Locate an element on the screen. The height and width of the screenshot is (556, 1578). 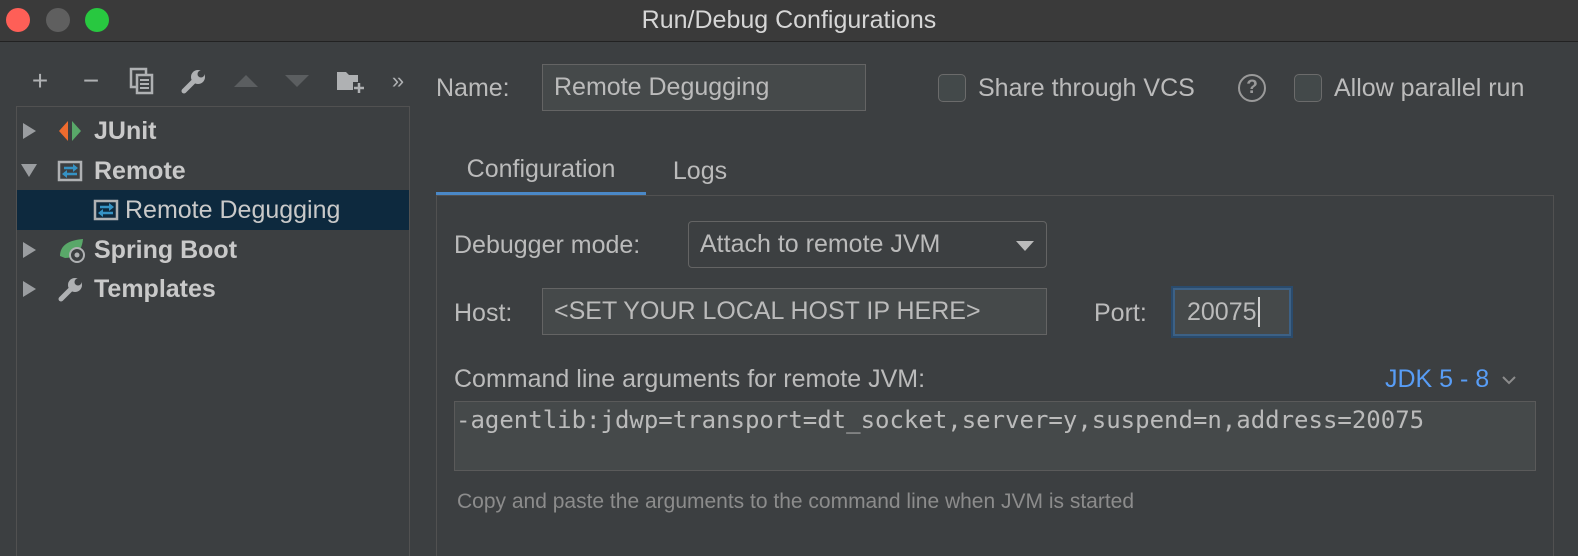
allow-parallel-checkbox is located at coordinates (1308, 88).